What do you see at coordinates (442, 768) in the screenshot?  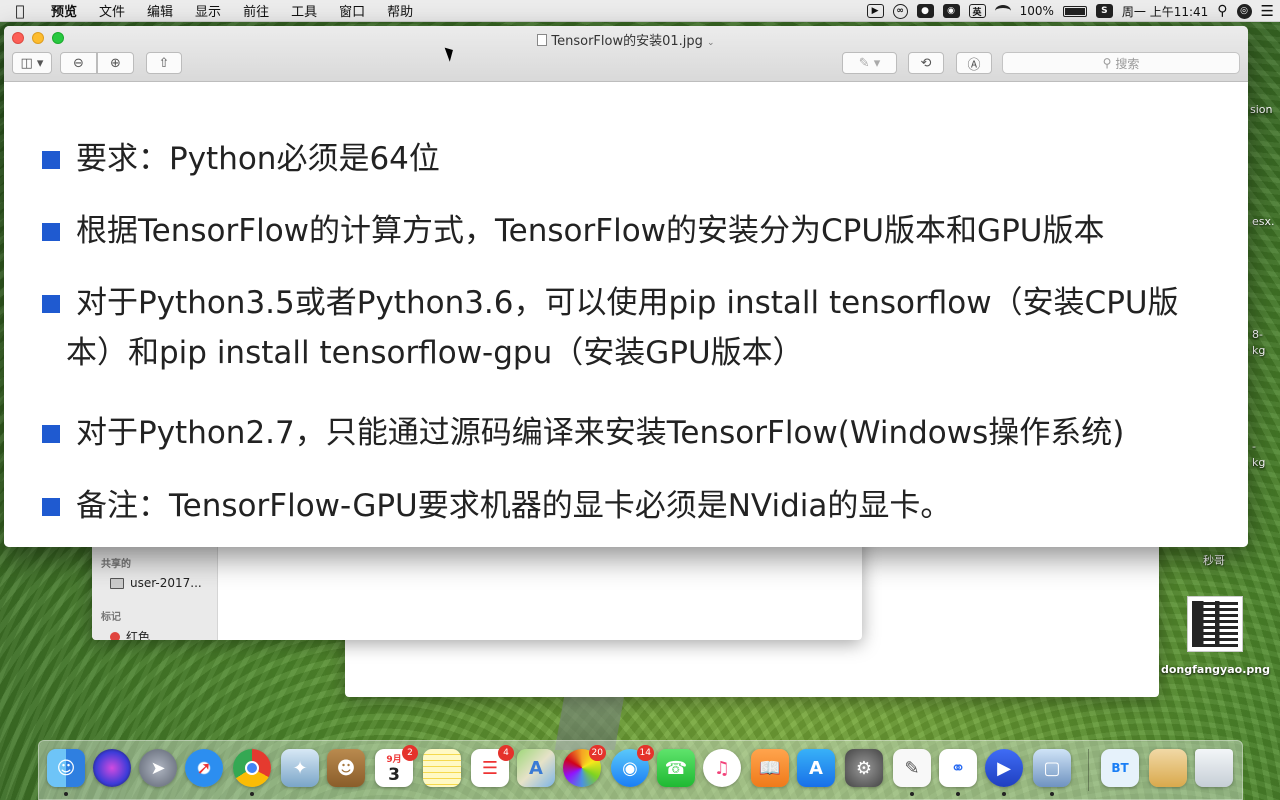 I see `notes-icon` at bounding box center [442, 768].